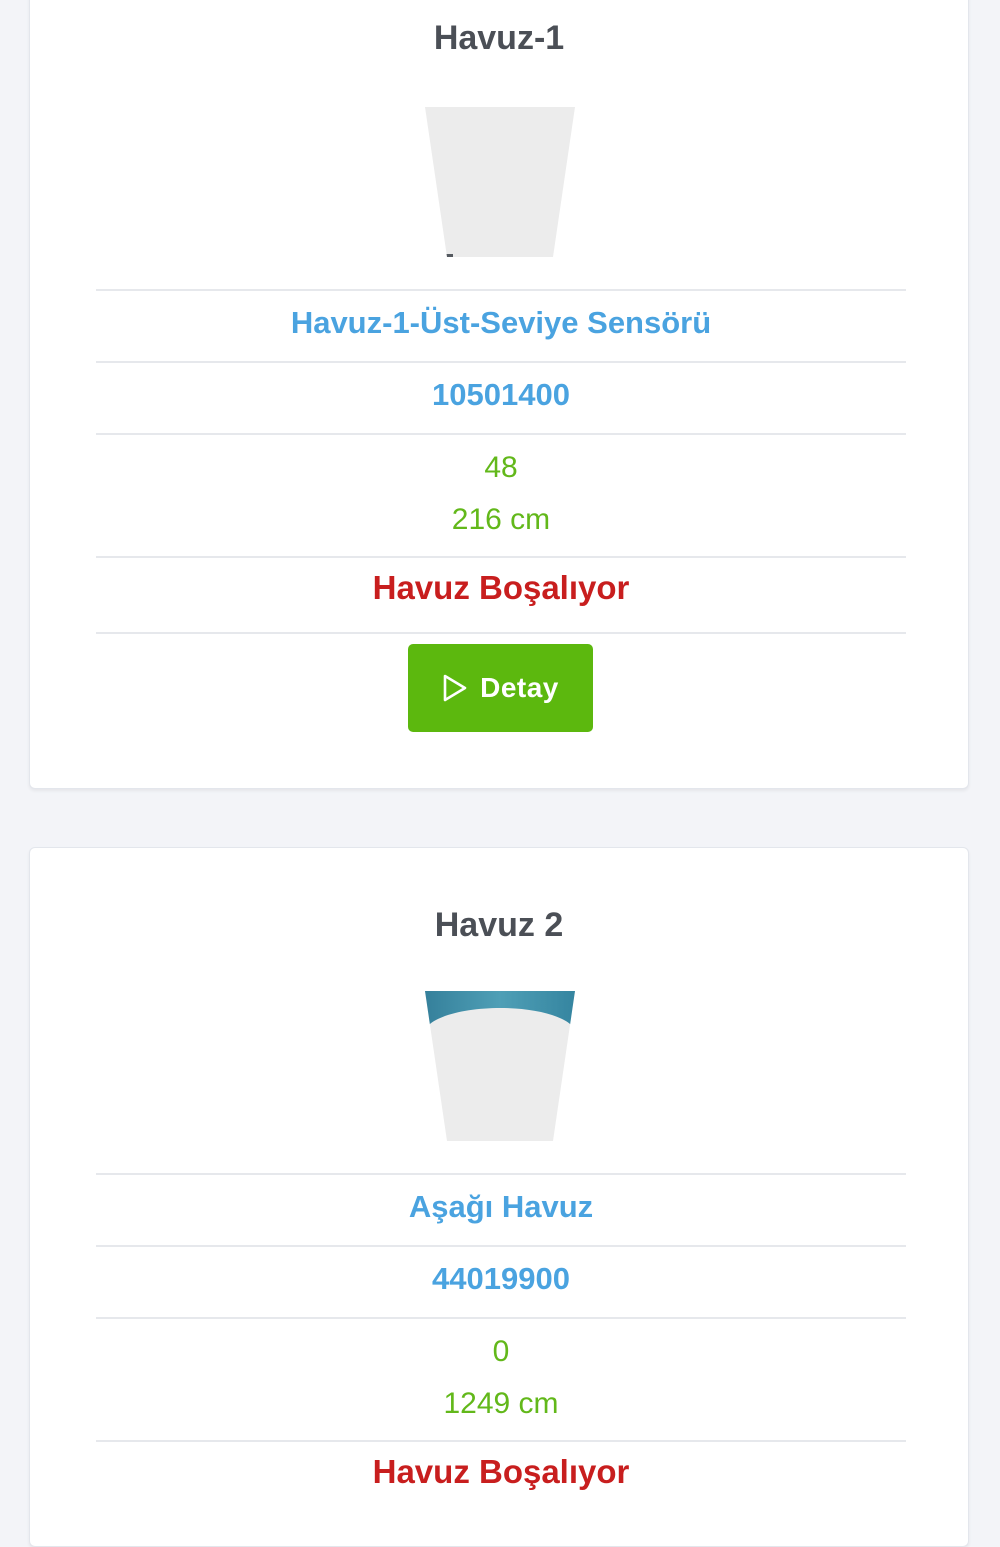 The image size is (1000, 1547). Describe the element at coordinates (501, 1207) in the screenshot. I see `sensor-name-link: Aşağı Havuz` at that location.